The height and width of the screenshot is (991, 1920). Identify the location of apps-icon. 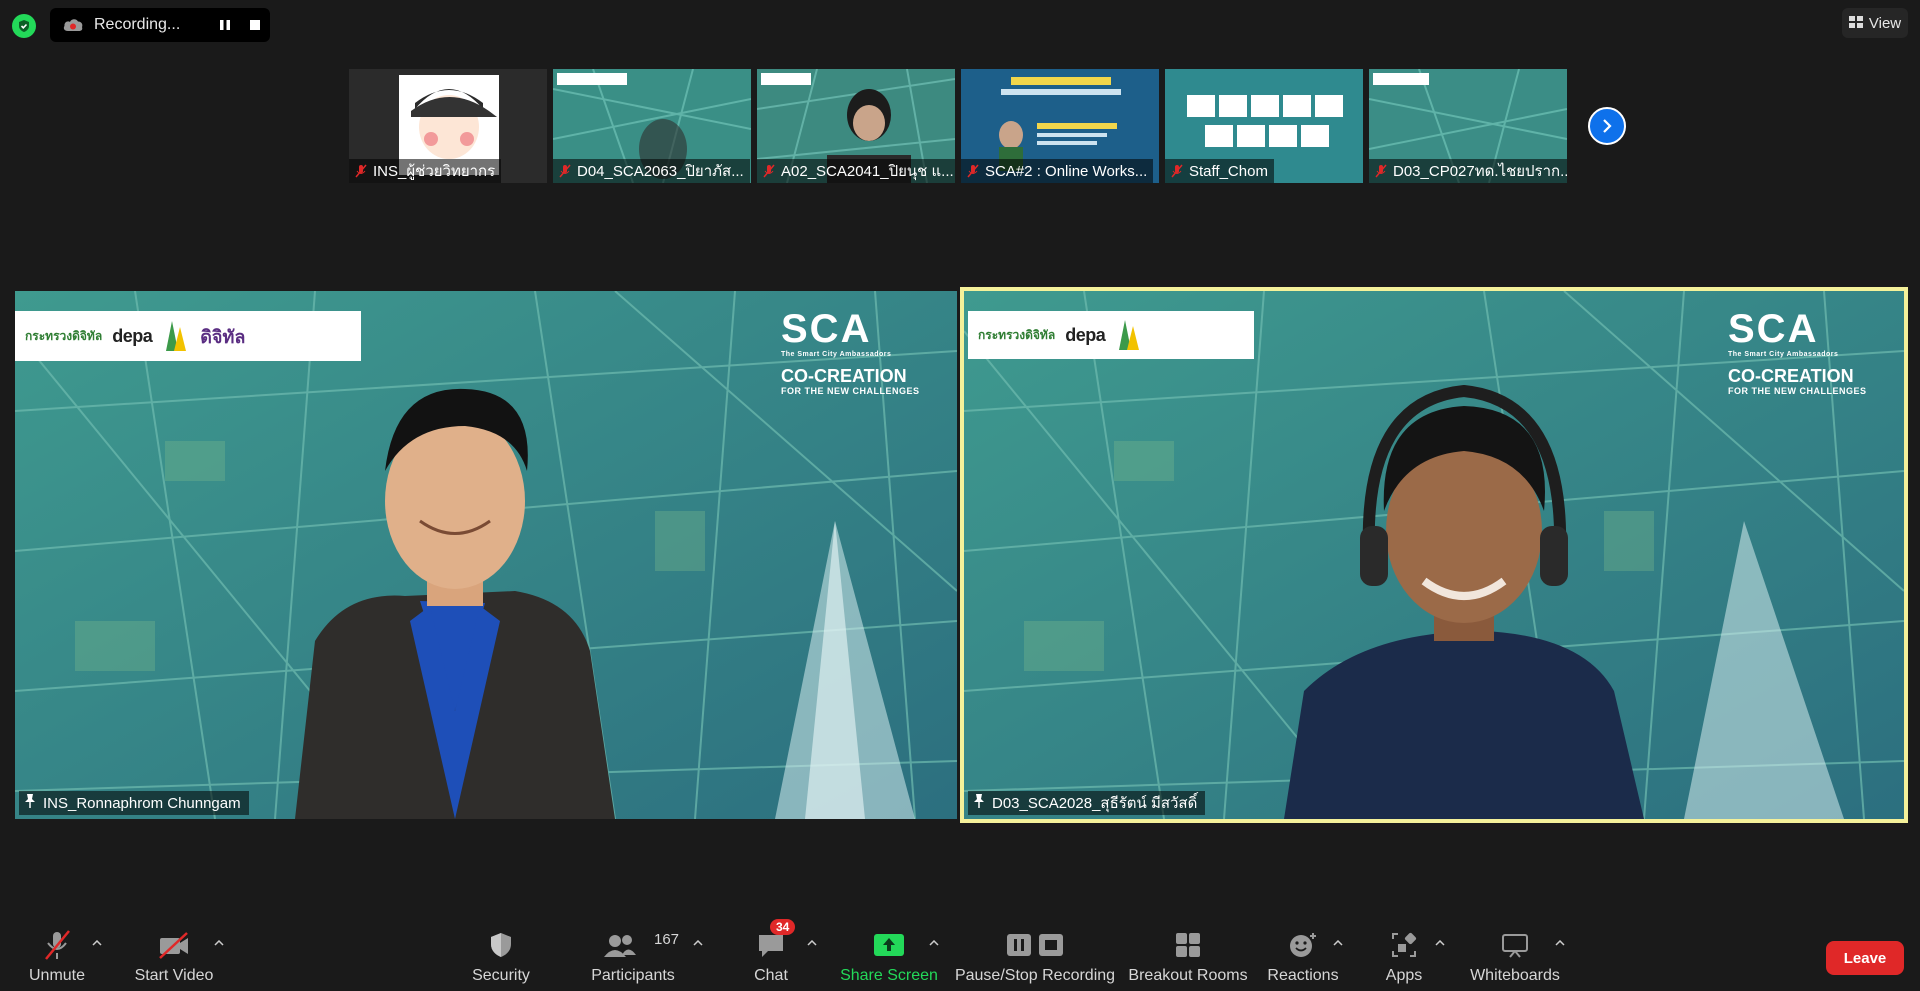
(1404, 945).